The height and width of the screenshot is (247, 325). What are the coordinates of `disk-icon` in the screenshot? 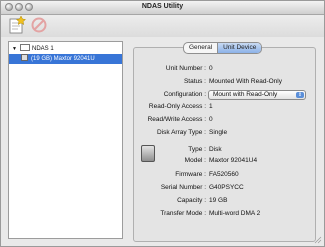 It's located at (24, 57).